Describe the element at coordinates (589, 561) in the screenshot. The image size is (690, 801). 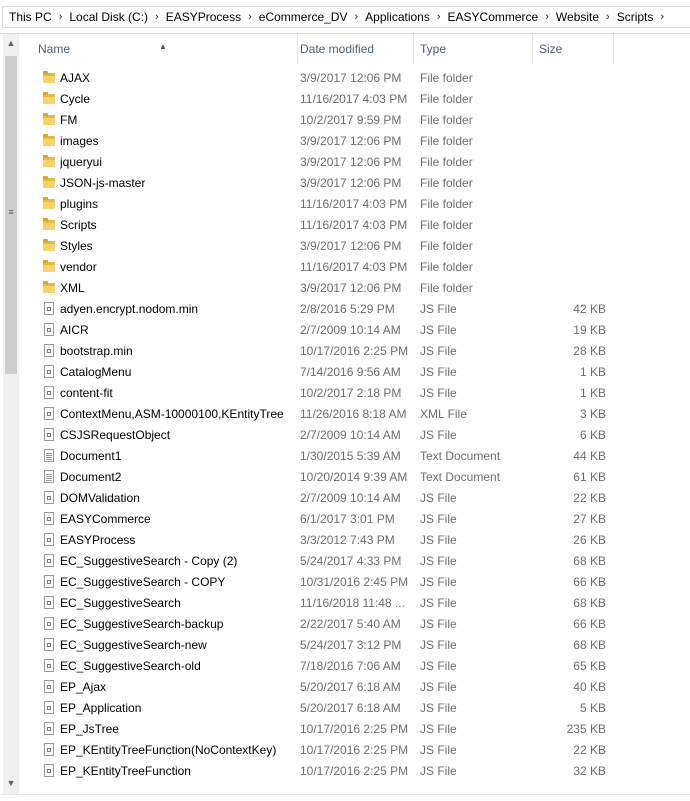
I see `file-size: 68 KB` at that location.